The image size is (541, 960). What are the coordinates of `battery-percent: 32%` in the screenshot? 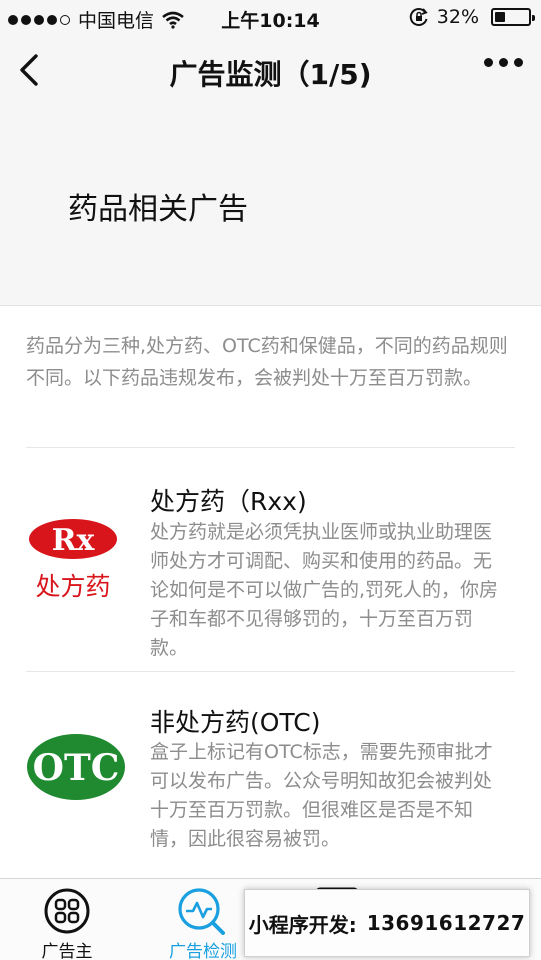 It's located at (457, 17).